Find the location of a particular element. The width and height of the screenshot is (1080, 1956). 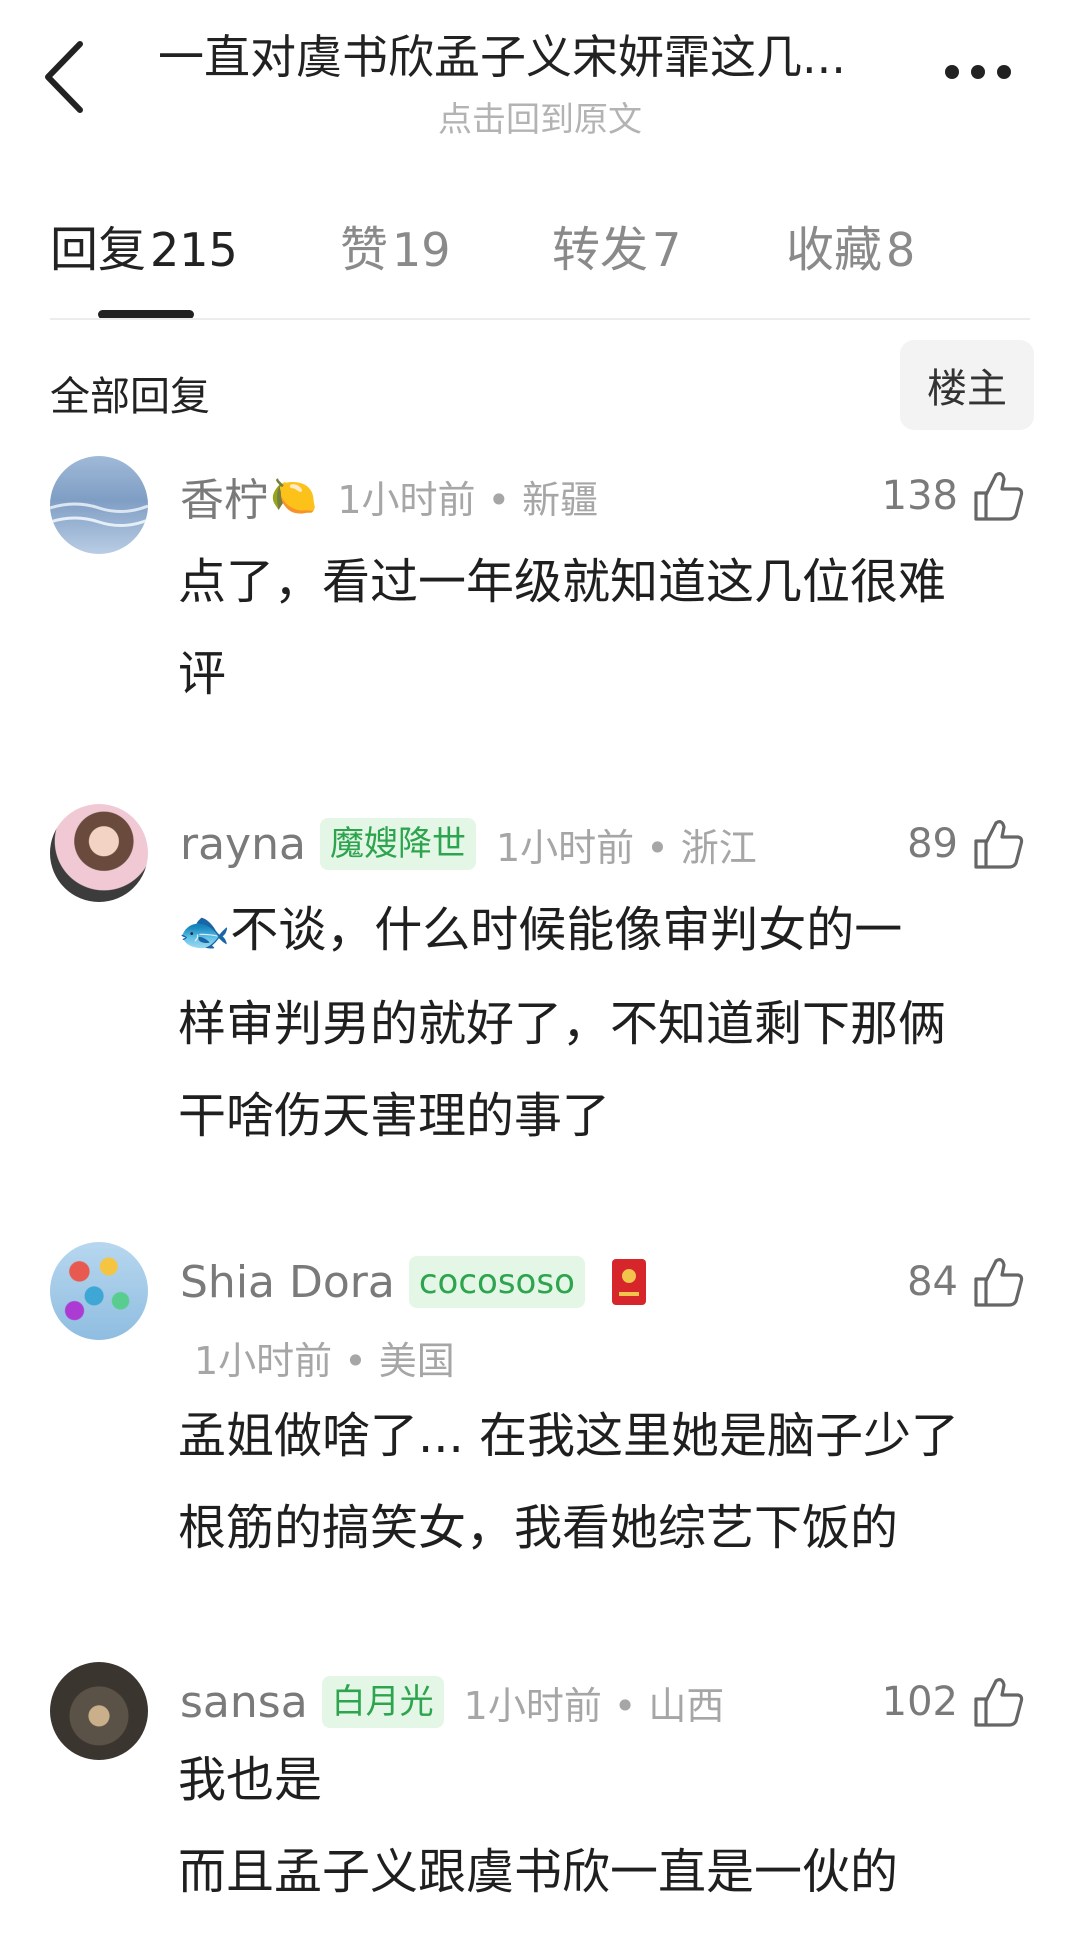

user-badge: cocososo is located at coordinates (496, 1282).